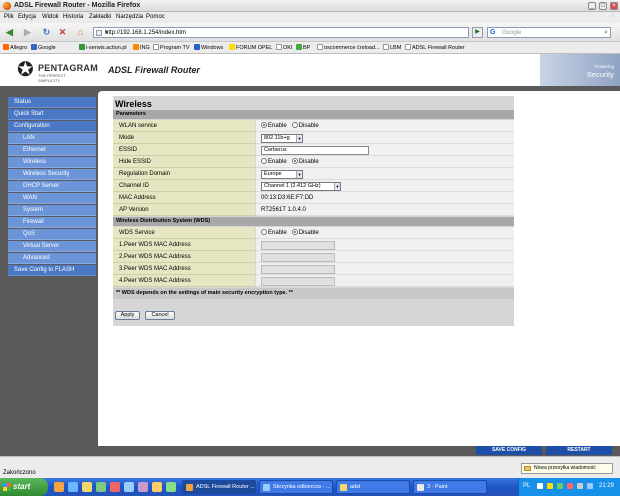  What do you see at coordinates (298, 281) in the screenshot?
I see `peer-4-input` at bounding box center [298, 281].